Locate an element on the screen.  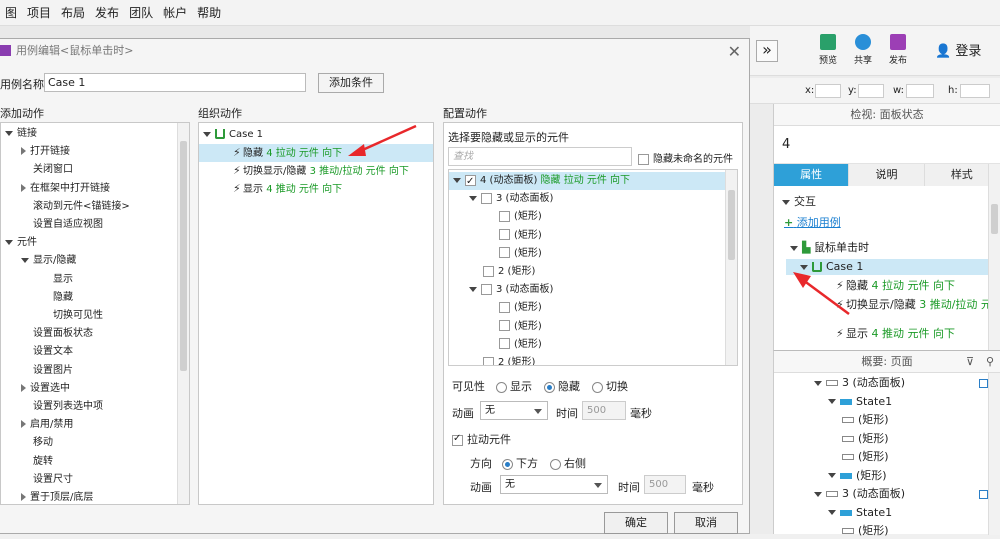
interaction-section: 交互 is located at coordinates (799, 202).